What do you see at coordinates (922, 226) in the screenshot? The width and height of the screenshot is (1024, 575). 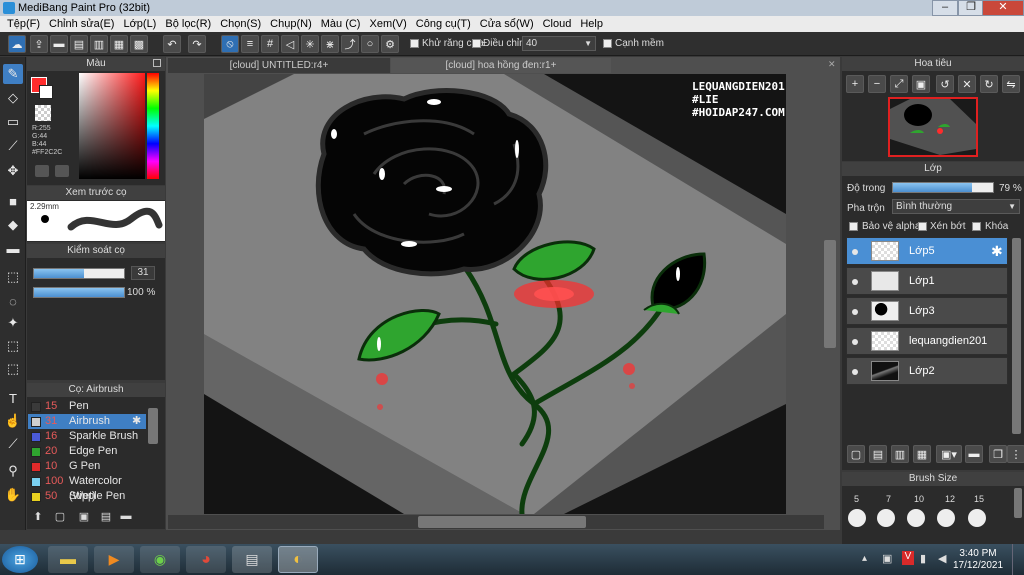 I see `clip-checkbox` at bounding box center [922, 226].